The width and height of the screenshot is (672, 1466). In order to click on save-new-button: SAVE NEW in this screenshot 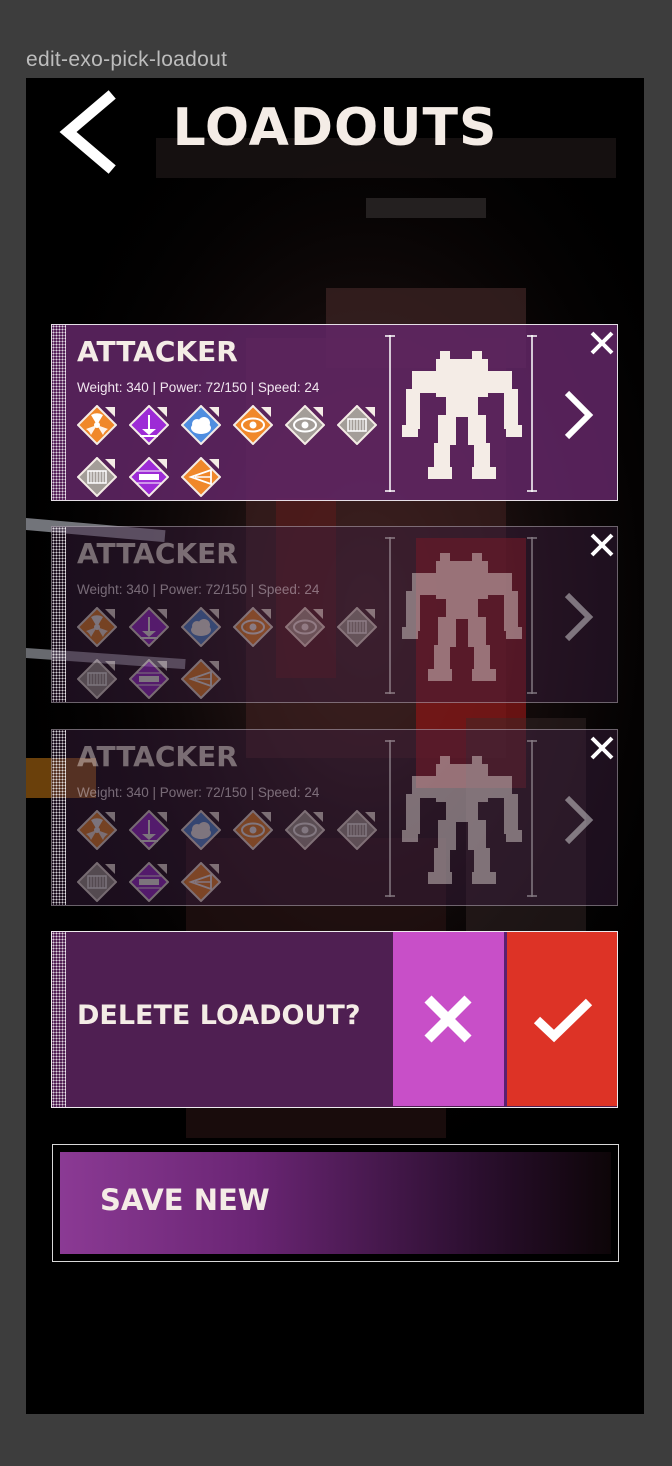, I will do `click(335, 1203)`.